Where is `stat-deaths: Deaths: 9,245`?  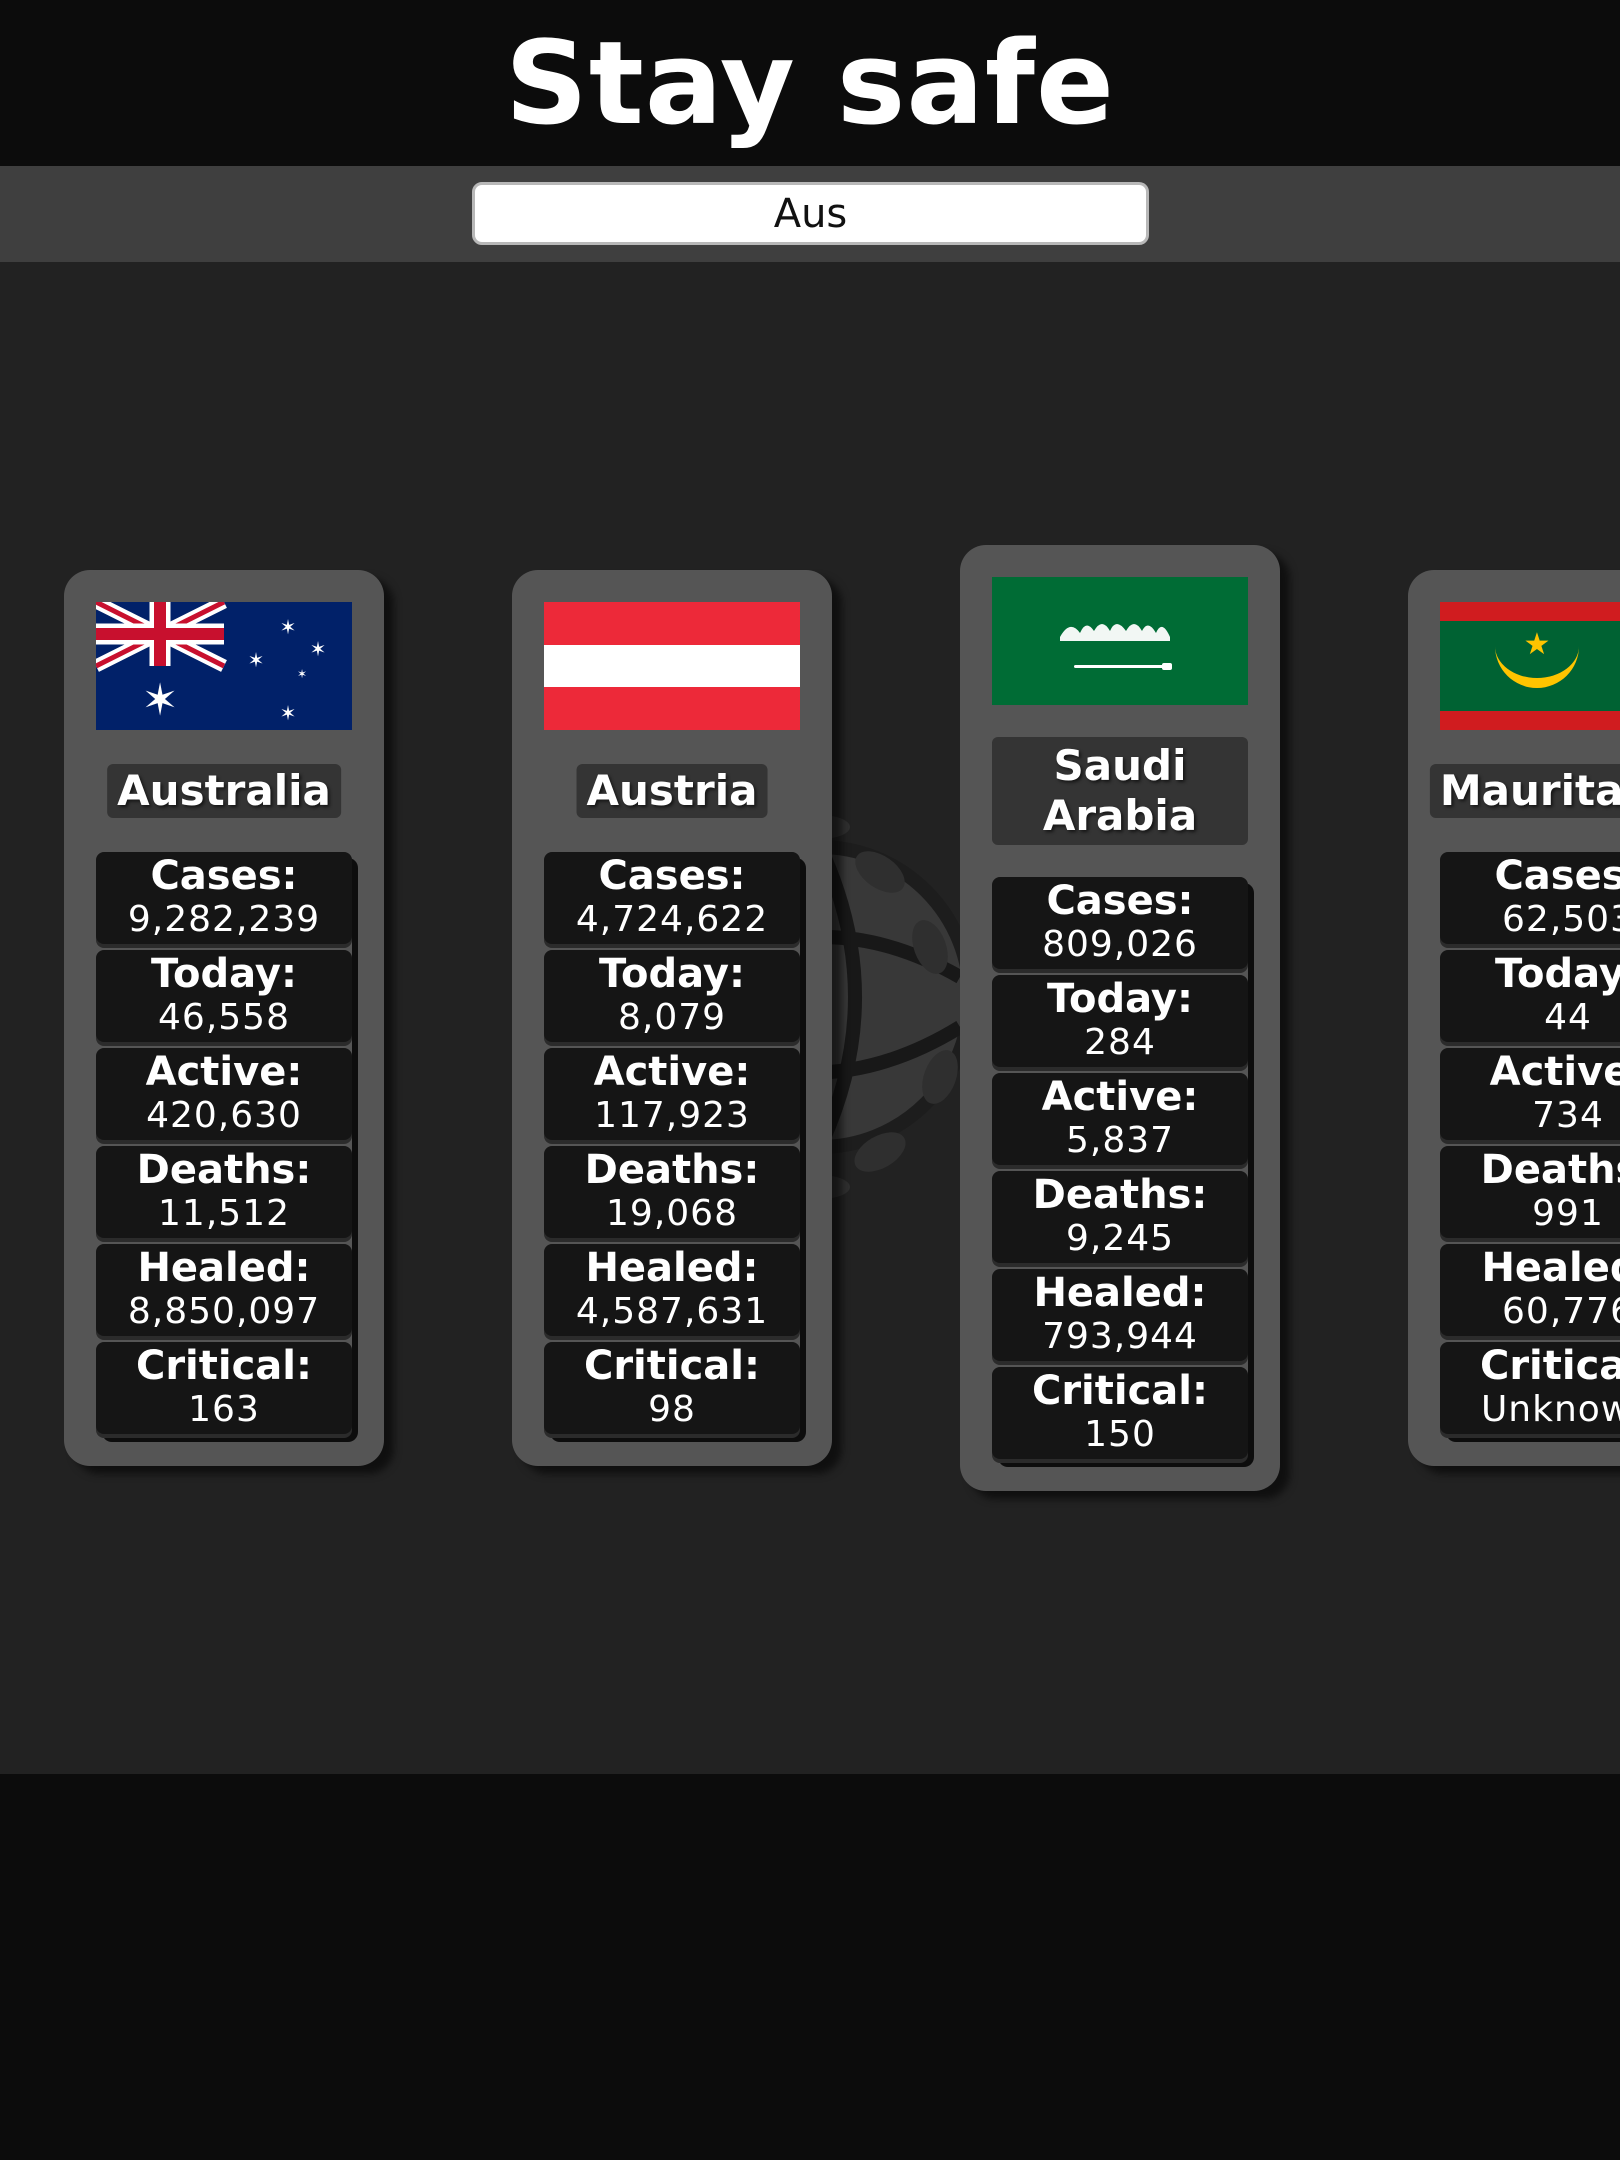 stat-deaths: Deaths: 9,245 is located at coordinates (1120, 1217).